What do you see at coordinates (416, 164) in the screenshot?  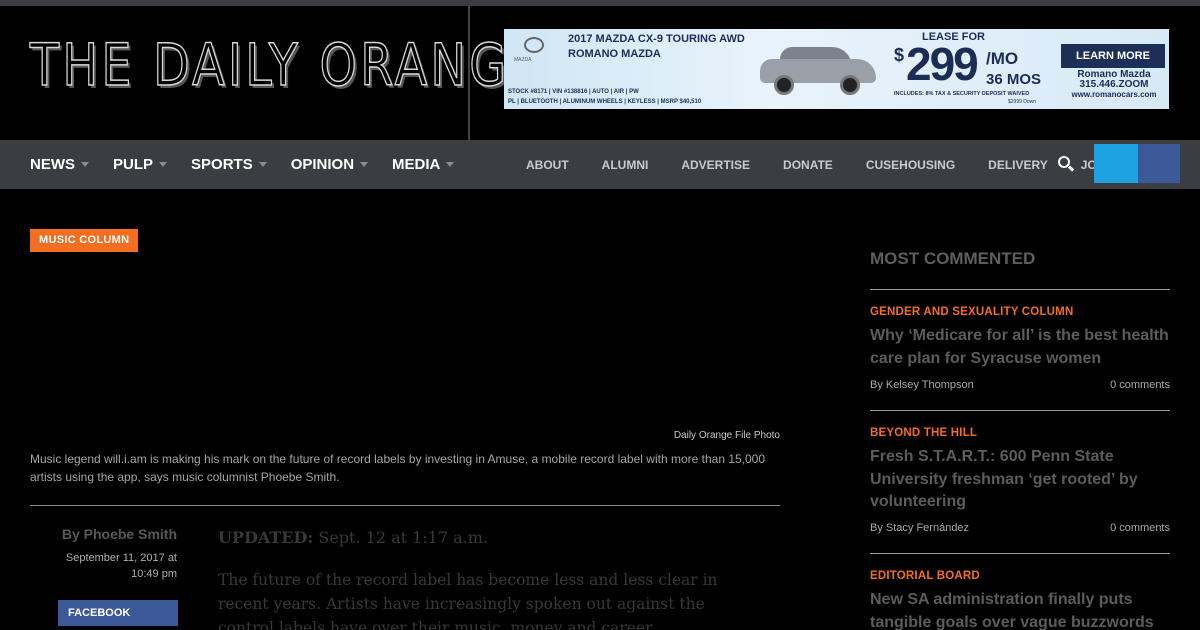 I see `nav-label: MEDIA` at bounding box center [416, 164].